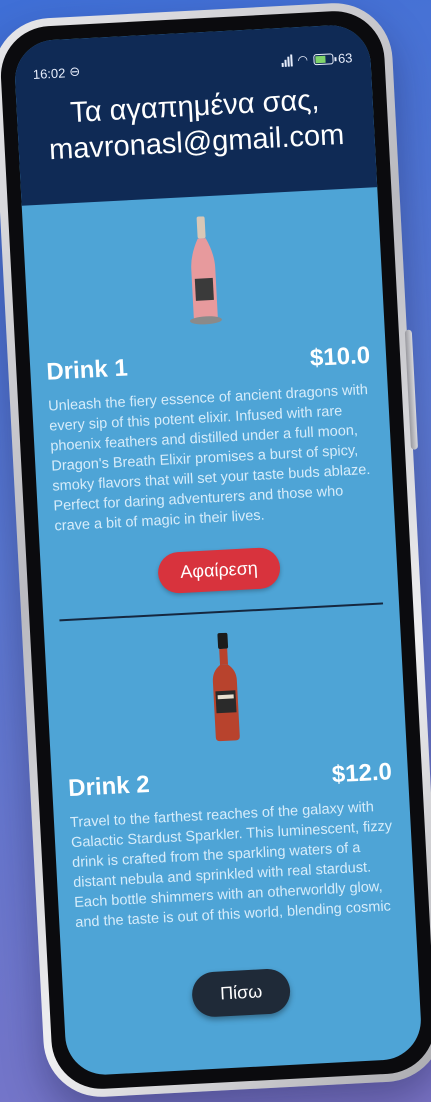 Image resolution: width=431 pixels, height=1102 pixels. What do you see at coordinates (192, 65) in the screenshot?
I see `status-bar: 16:02 ⊖ ◠ 63` at bounding box center [192, 65].